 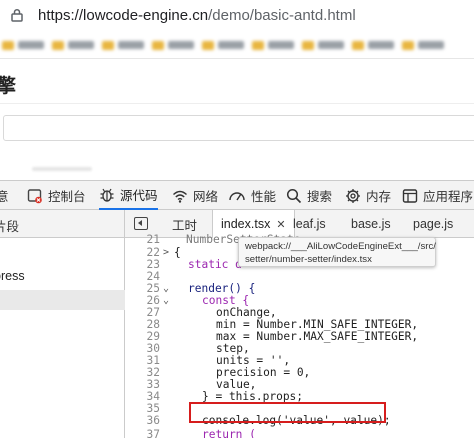 What do you see at coordinates (246, 224) in the screenshot?
I see `file-tab-label: index.tsx` at bounding box center [246, 224].